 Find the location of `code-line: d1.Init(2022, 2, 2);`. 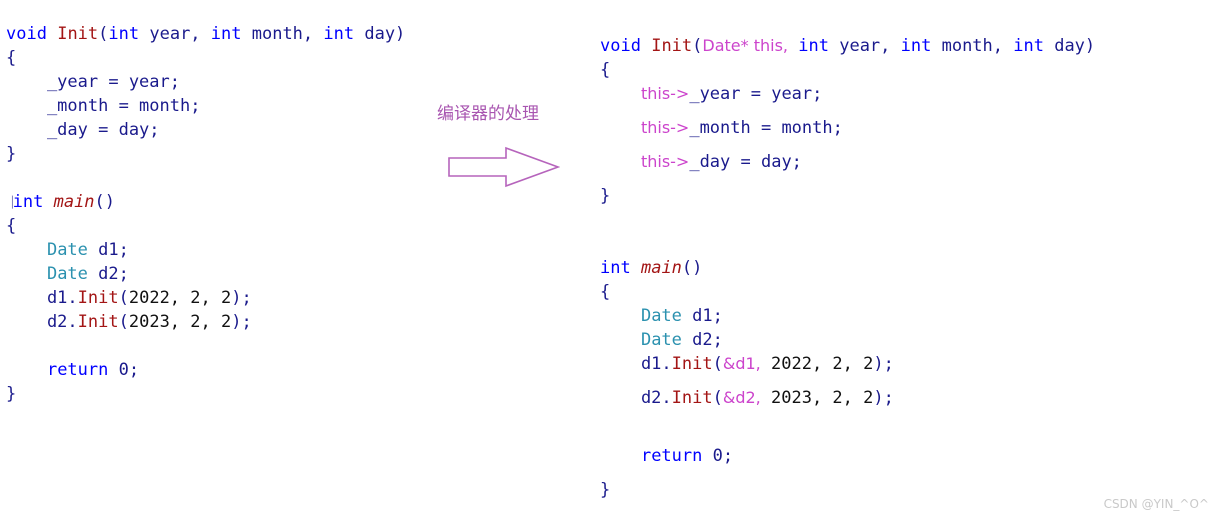

code-line: d1.Init(2022, 2, 2); is located at coordinates (205, 298).